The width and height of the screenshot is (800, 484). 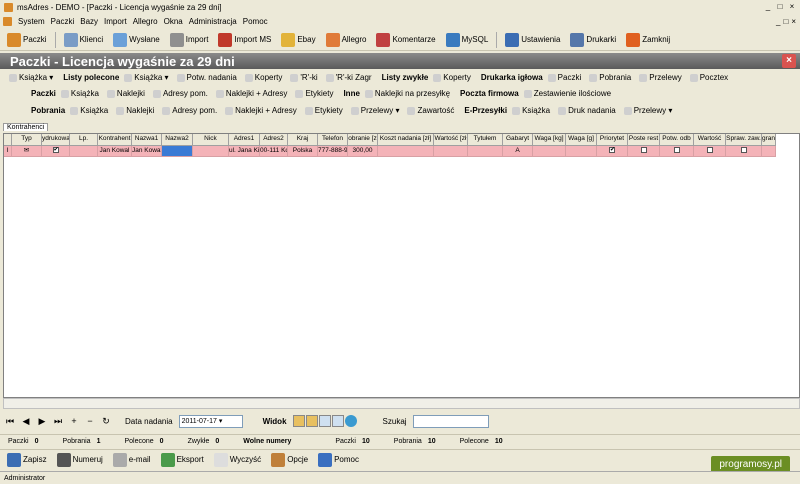 I want to click on sub3-druk-nadania-button: Druk nadania, so click(x=587, y=110).